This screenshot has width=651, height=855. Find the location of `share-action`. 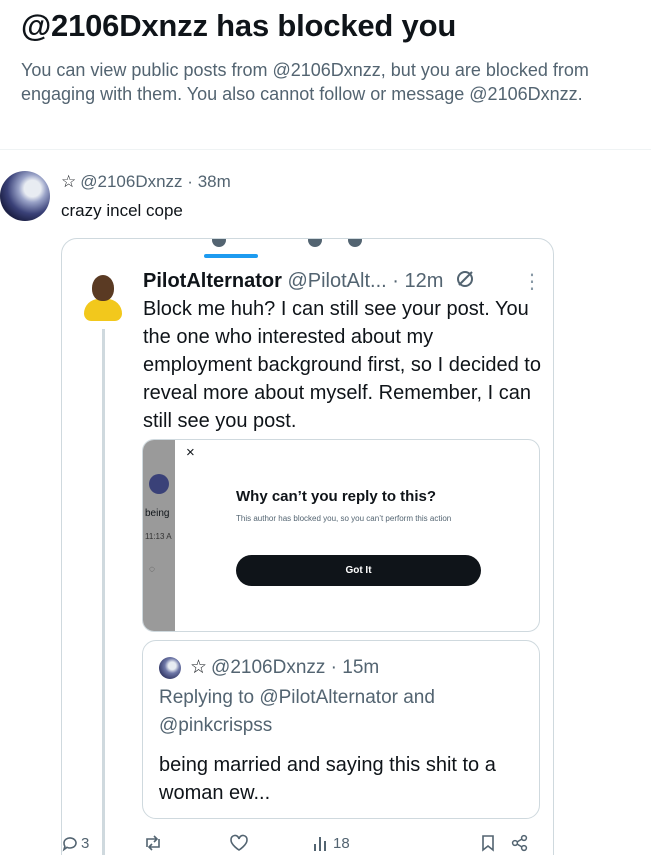

share-action is located at coordinates (520, 843).